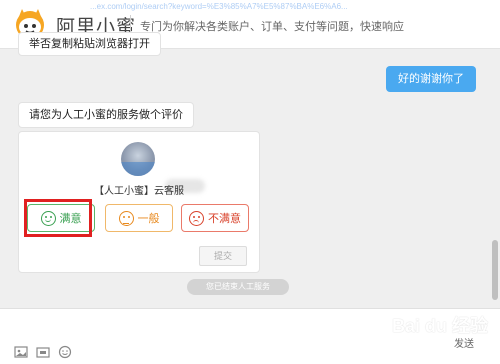 The width and height of the screenshot is (500, 364). Describe the element at coordinates (495, 270) in the screenshot. I see `scrollbar` at that location.